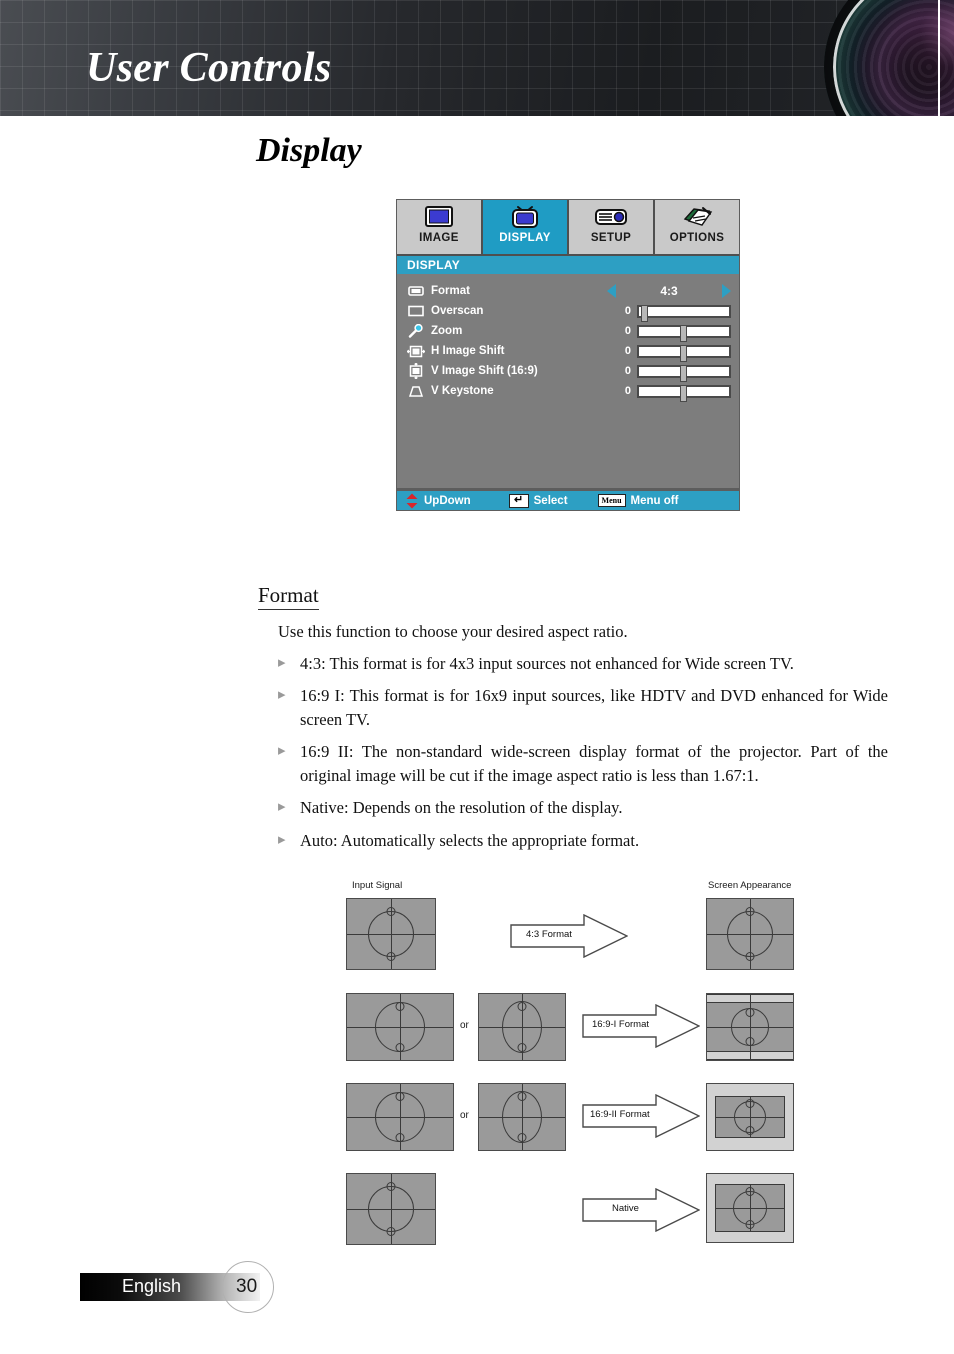 This screenshot has width=954, height=1354. I want to click on zoom-slider-group: 0, so click(673, 333).